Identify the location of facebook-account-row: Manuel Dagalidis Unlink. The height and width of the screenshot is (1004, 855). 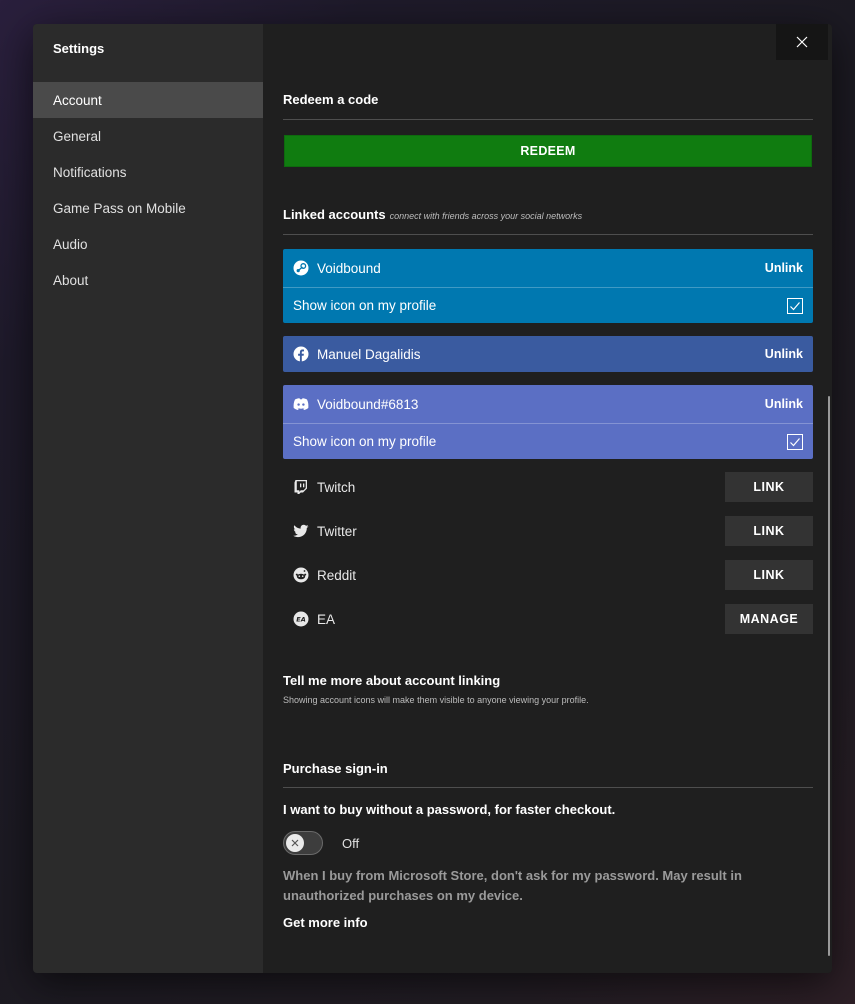
(548, 354).